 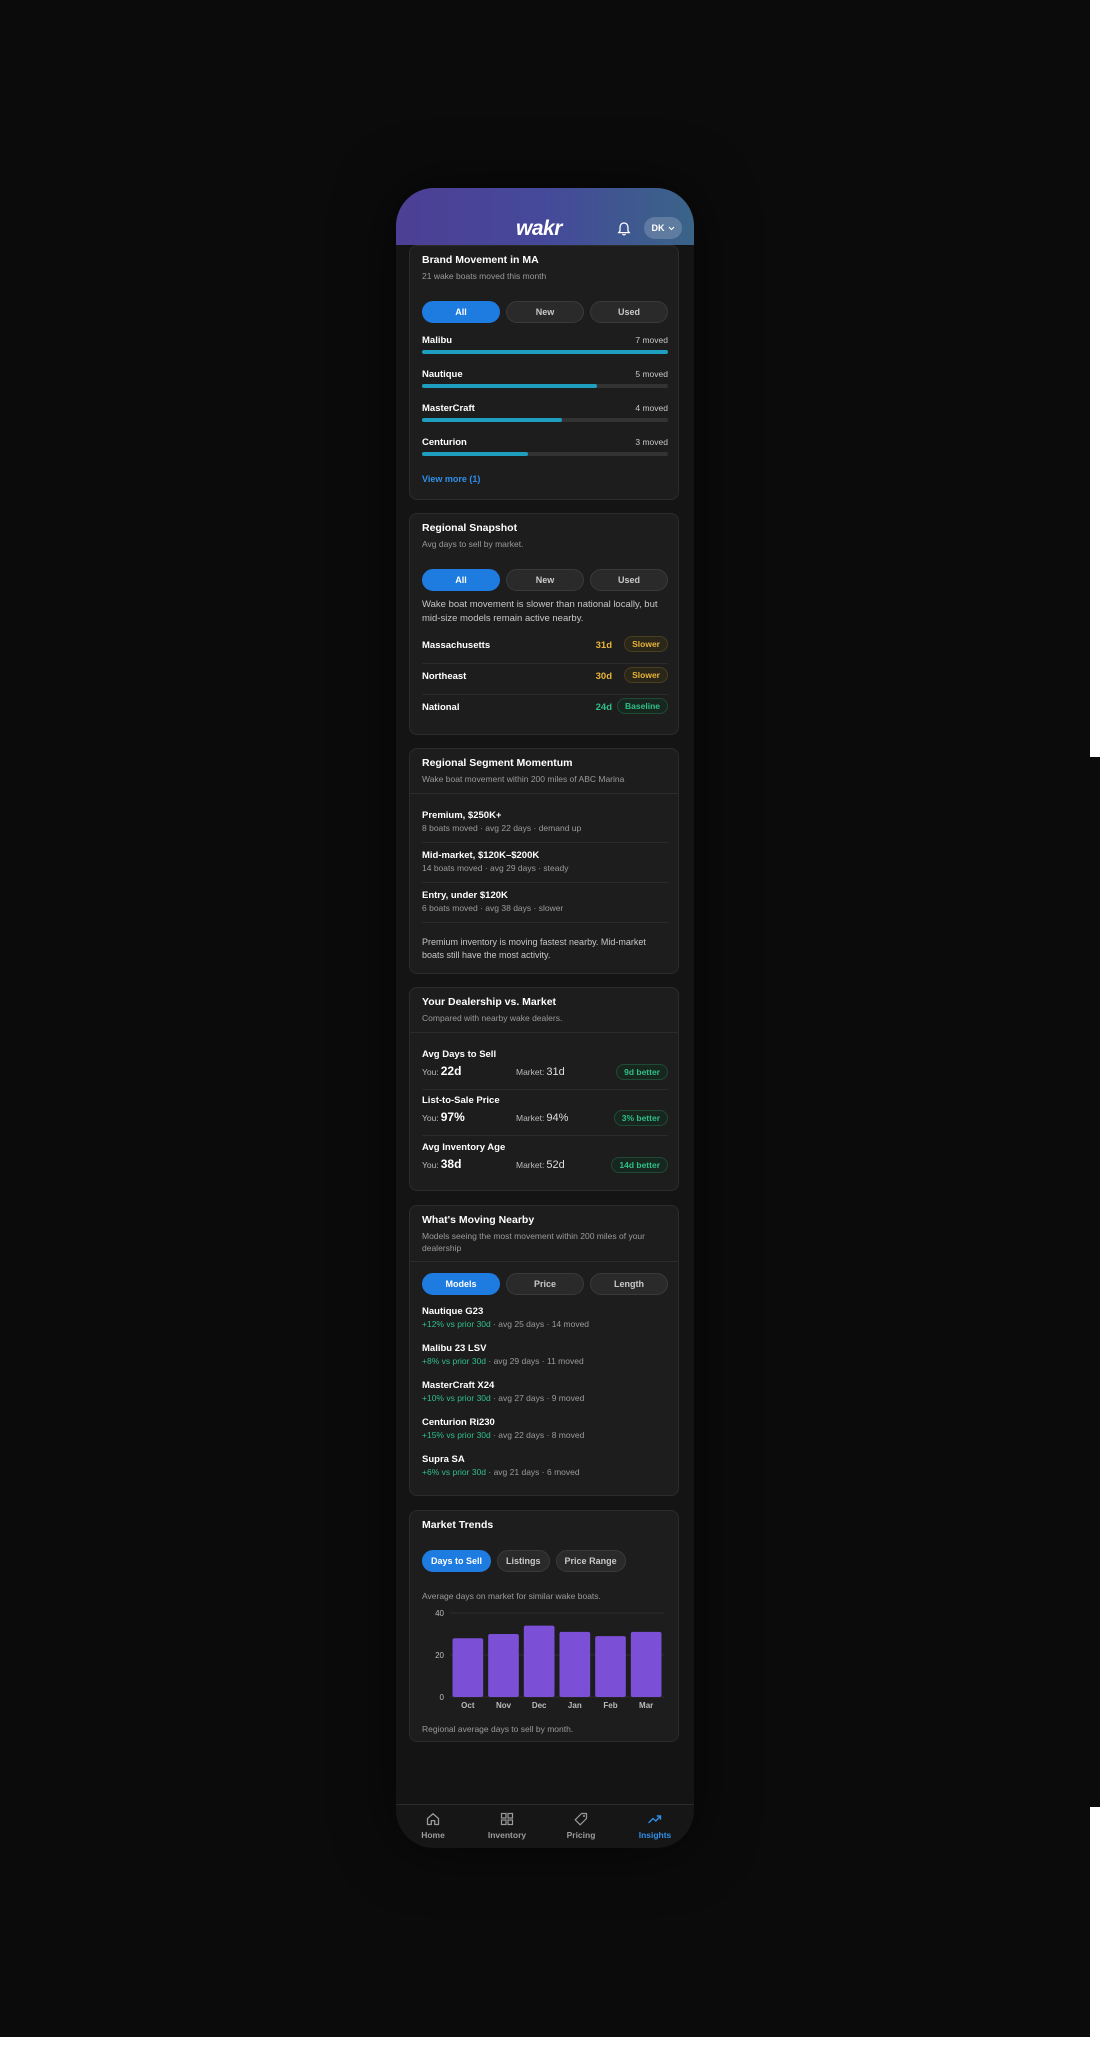 What do you see at coordinates (458, 1385) in the screenshot?
I see `model-name: MasterCraft X24` at bounding box center [458, 1385].